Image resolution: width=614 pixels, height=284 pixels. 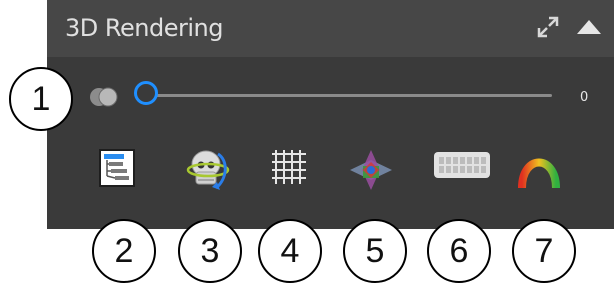 What do you see at coordinates (124, 251) in the screenshot?
I see `callout-2: 2` at bounding box center [124, 251].